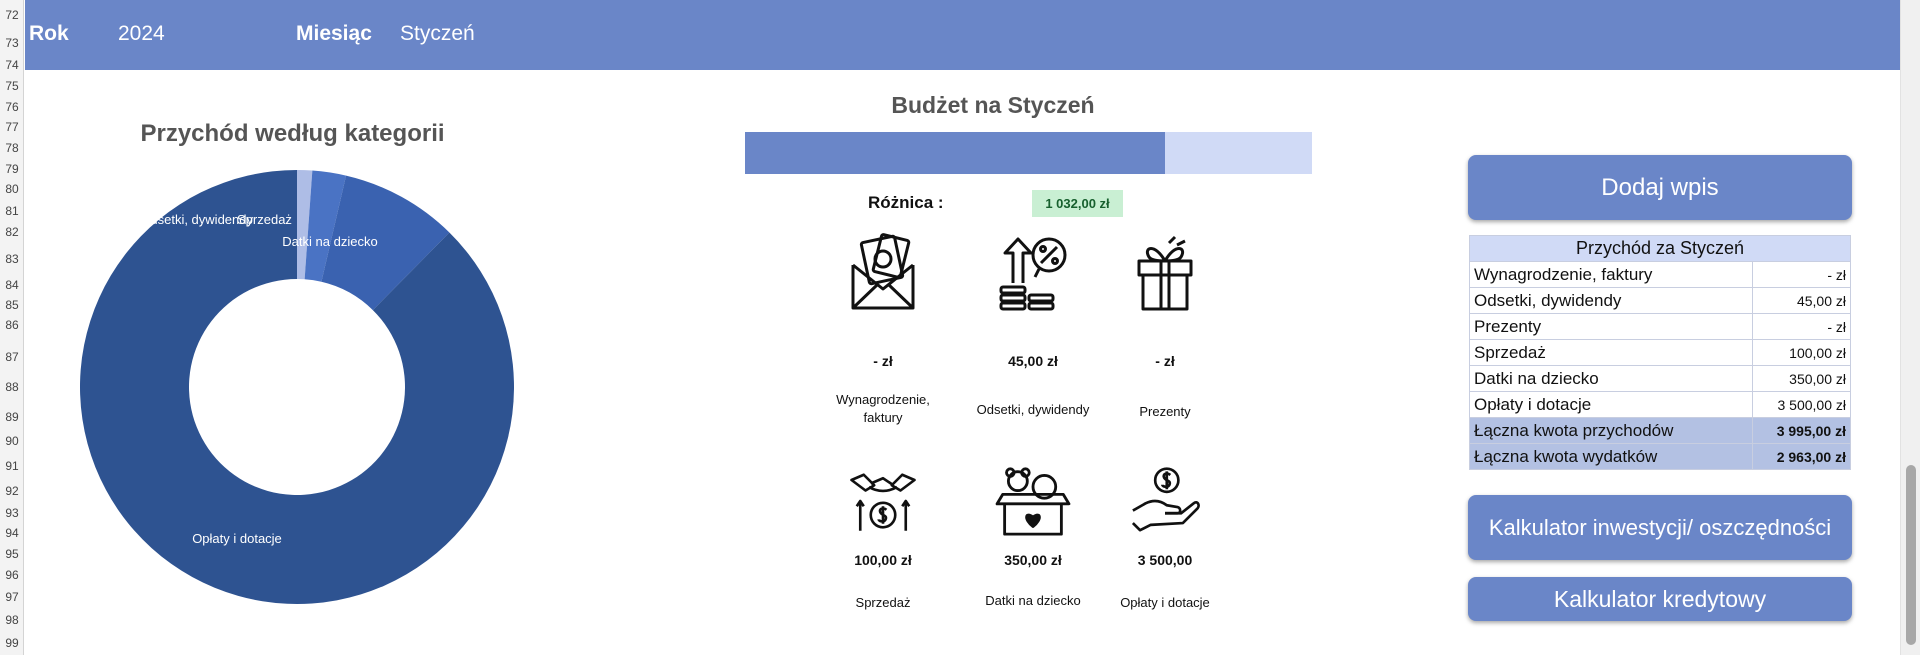 This screenshot has width=1920, height=655. I want to click on row-label: Opłaty i dotacje, so click(1611, 404).